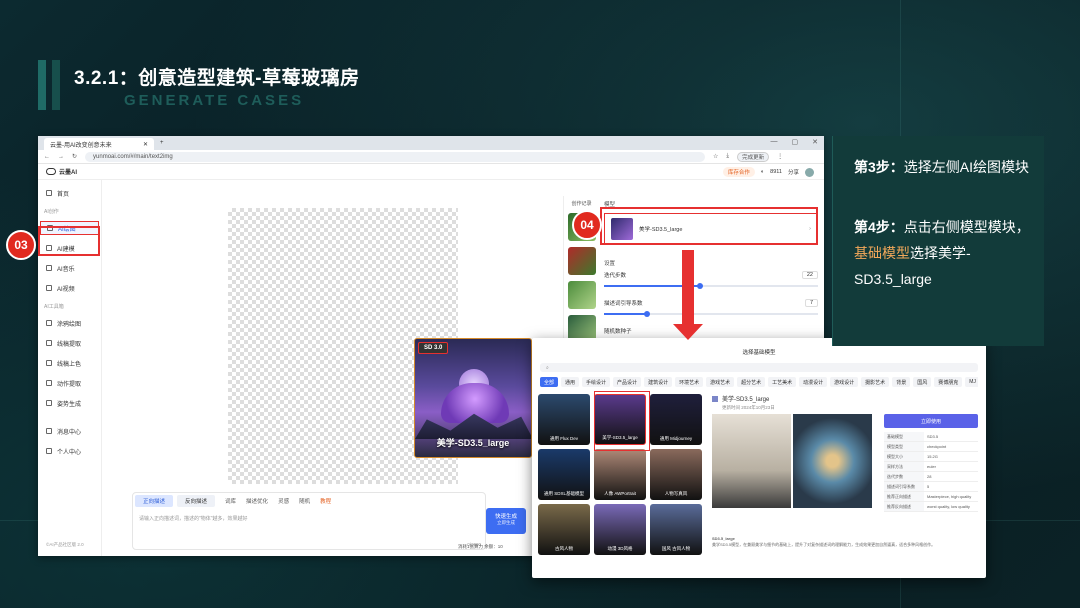 Image resolution: width=1080 pixels, height=608 pixels. What do you see at coordinates (304, 501) in the screenshot?
I see `random-button: 随机` at bounding box center [304, 501].